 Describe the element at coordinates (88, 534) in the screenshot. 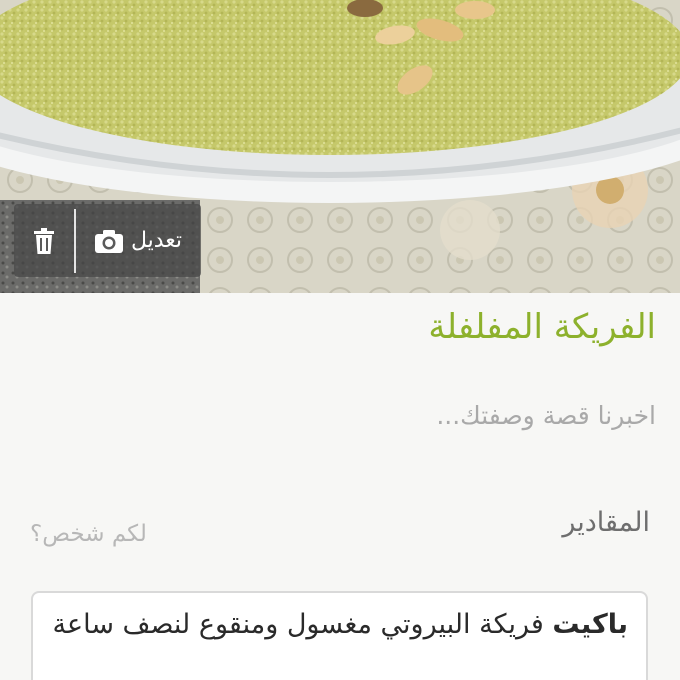

I see `servings-input: لكم شخص؟` at that location.